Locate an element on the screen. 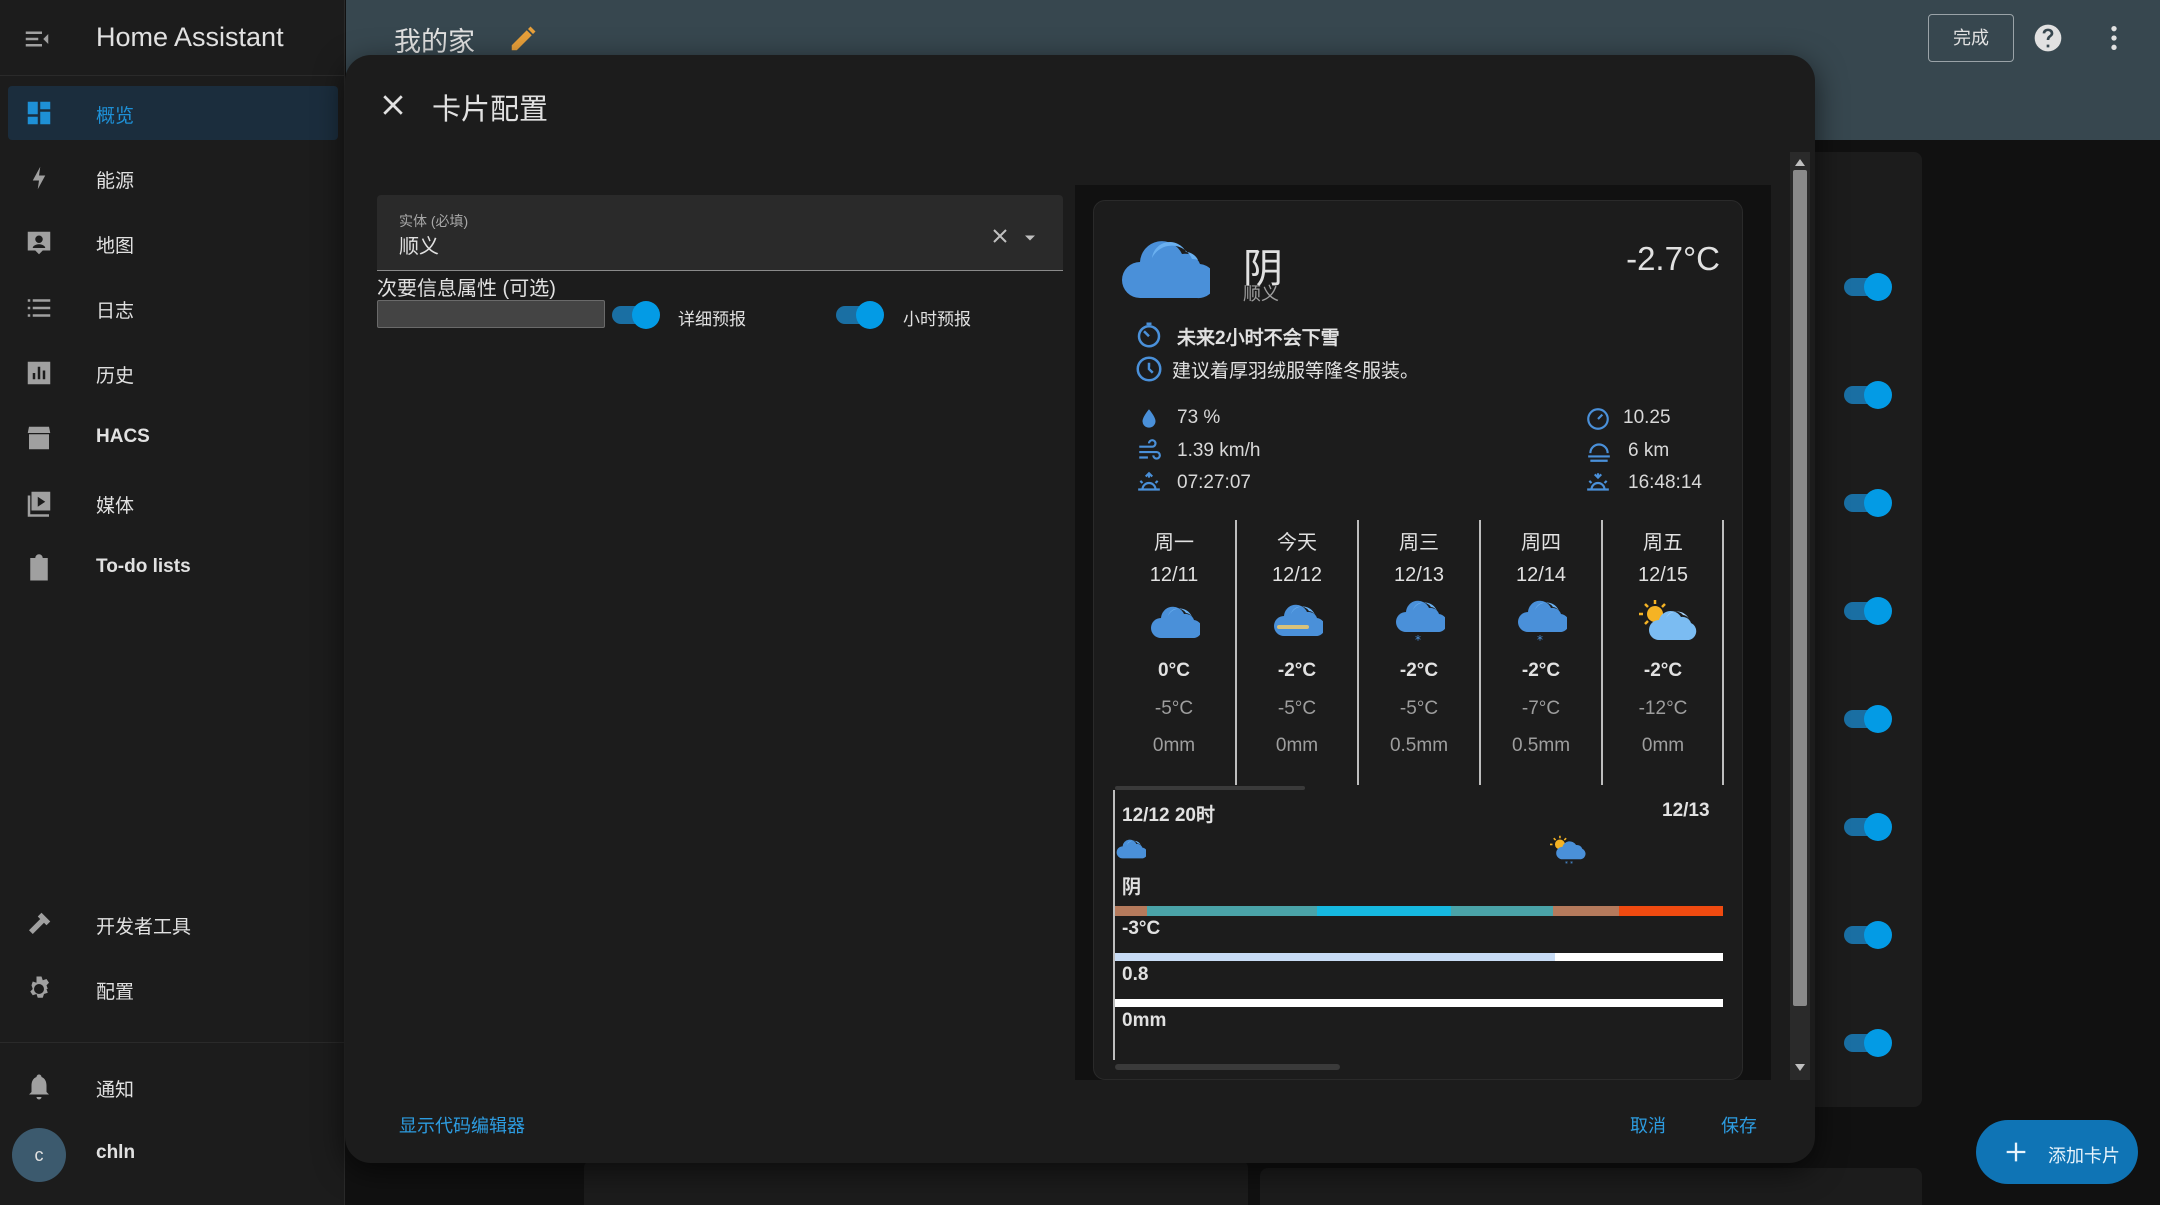 Image resolution: width=2160 pixels, height=1205 pixels. pressure-value: 10.25 is located at coordinates (1647, 417).